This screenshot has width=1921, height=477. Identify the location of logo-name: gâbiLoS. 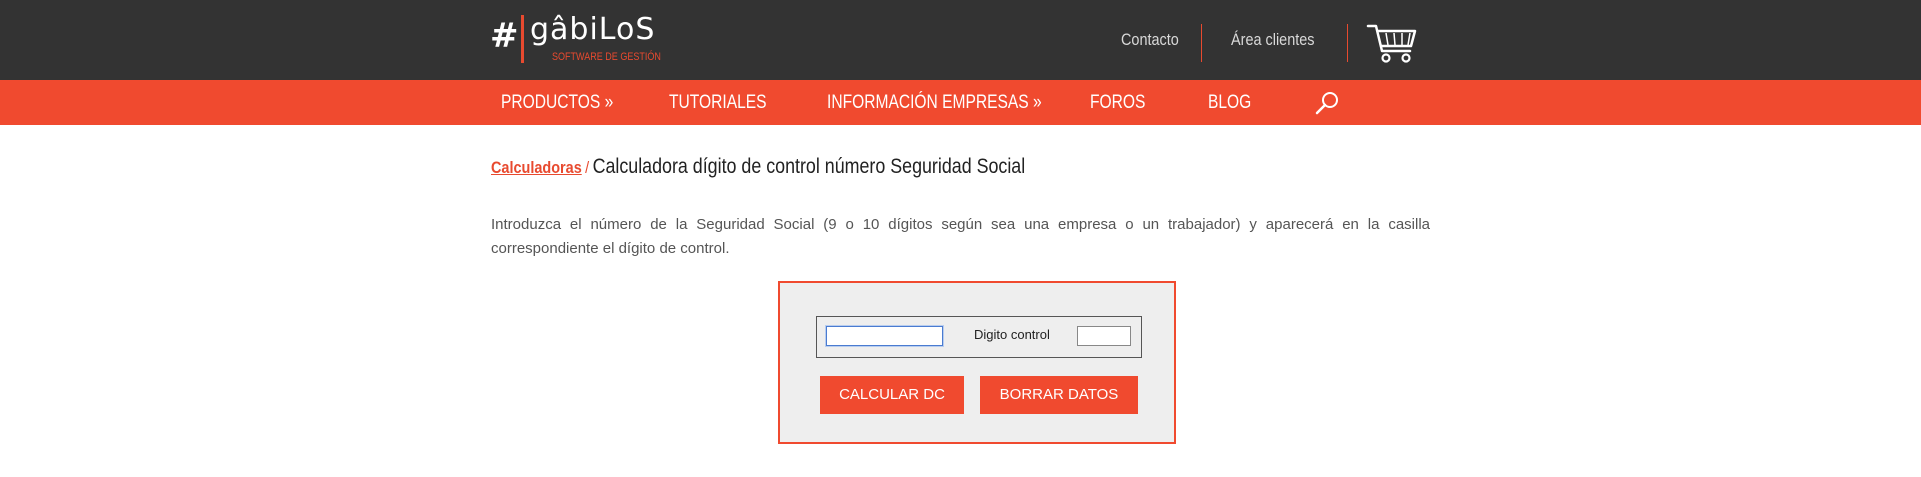
(593, 29).